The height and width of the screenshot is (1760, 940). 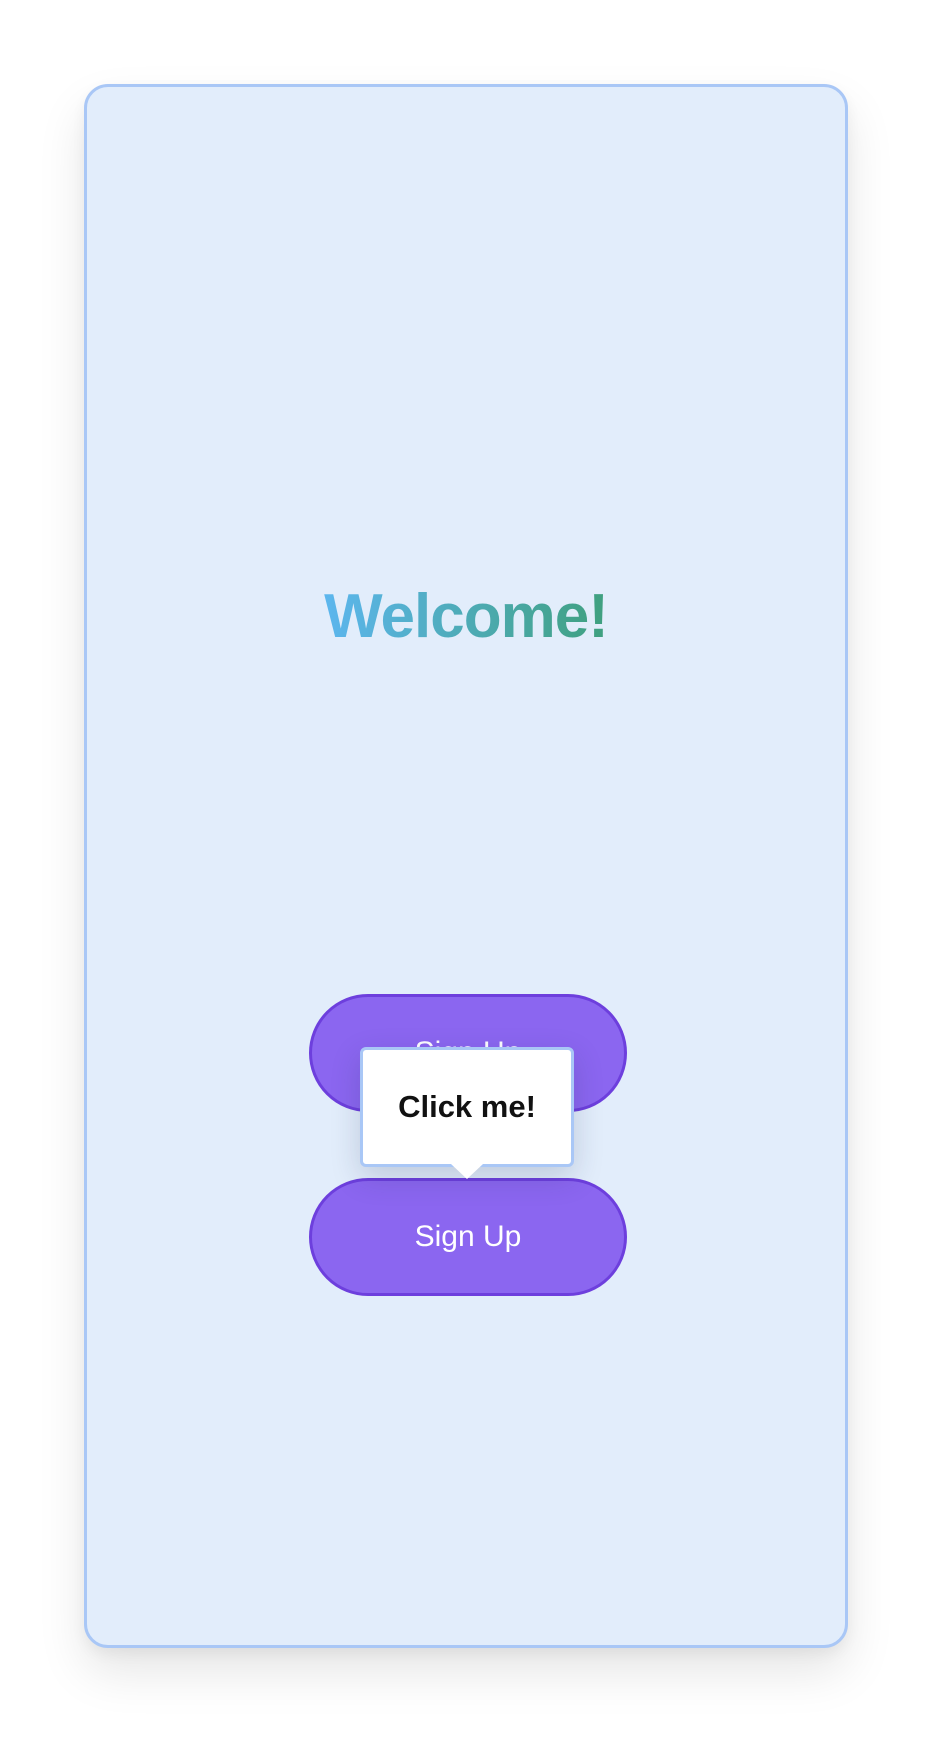 I want to click on sign-up-button-bottom-label: Sign Up, so click(x=468, y=1236).